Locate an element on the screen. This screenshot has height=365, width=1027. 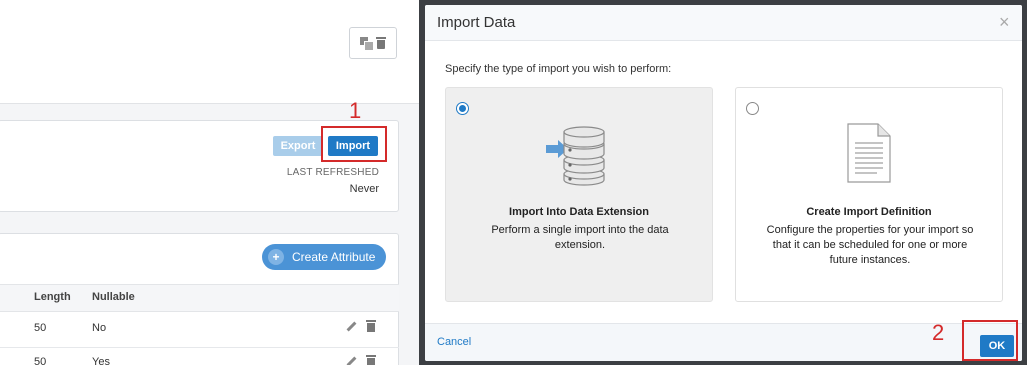
column-header-nullable: Nullable is located at coordinates (113, 297).